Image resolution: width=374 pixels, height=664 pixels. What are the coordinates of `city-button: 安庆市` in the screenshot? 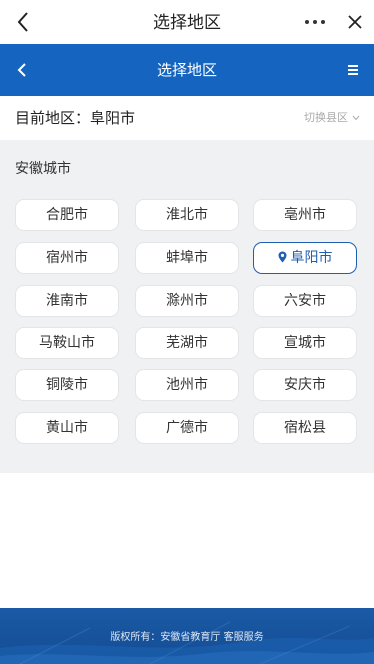 It's located at (305, 385).